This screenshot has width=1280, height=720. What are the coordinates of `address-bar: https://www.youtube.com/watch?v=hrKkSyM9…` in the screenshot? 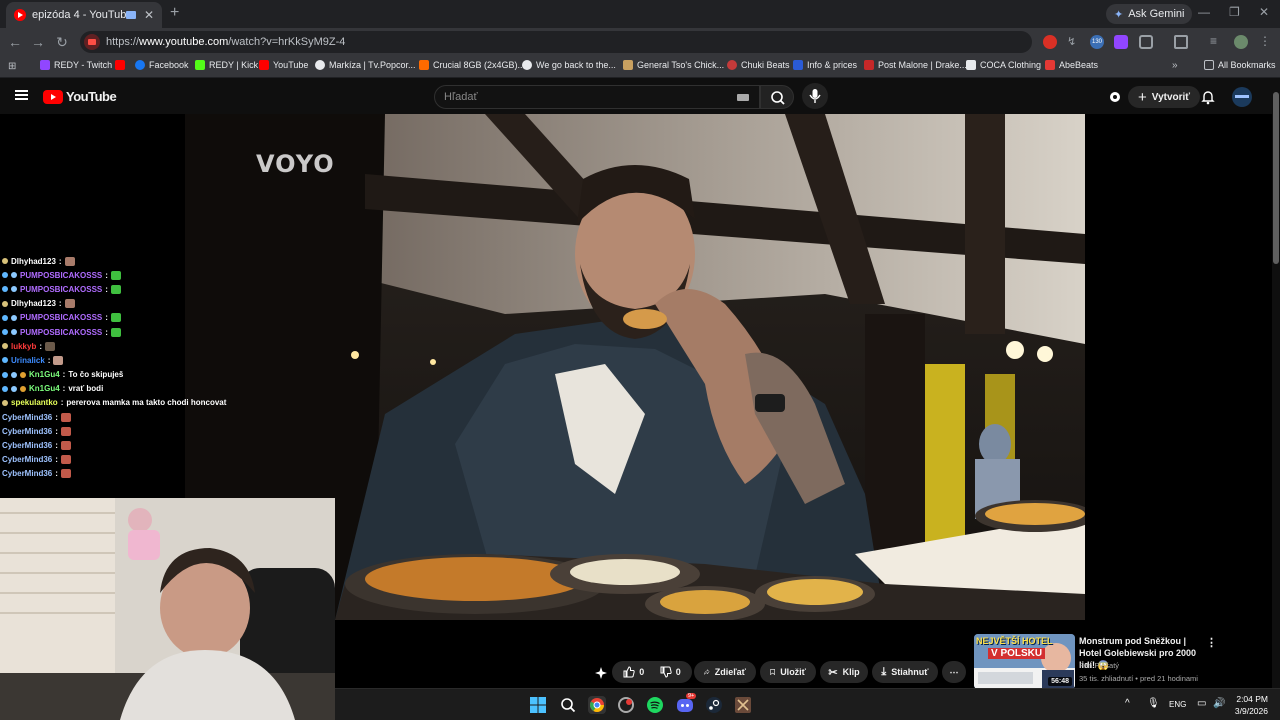 It's located at (556, 42).